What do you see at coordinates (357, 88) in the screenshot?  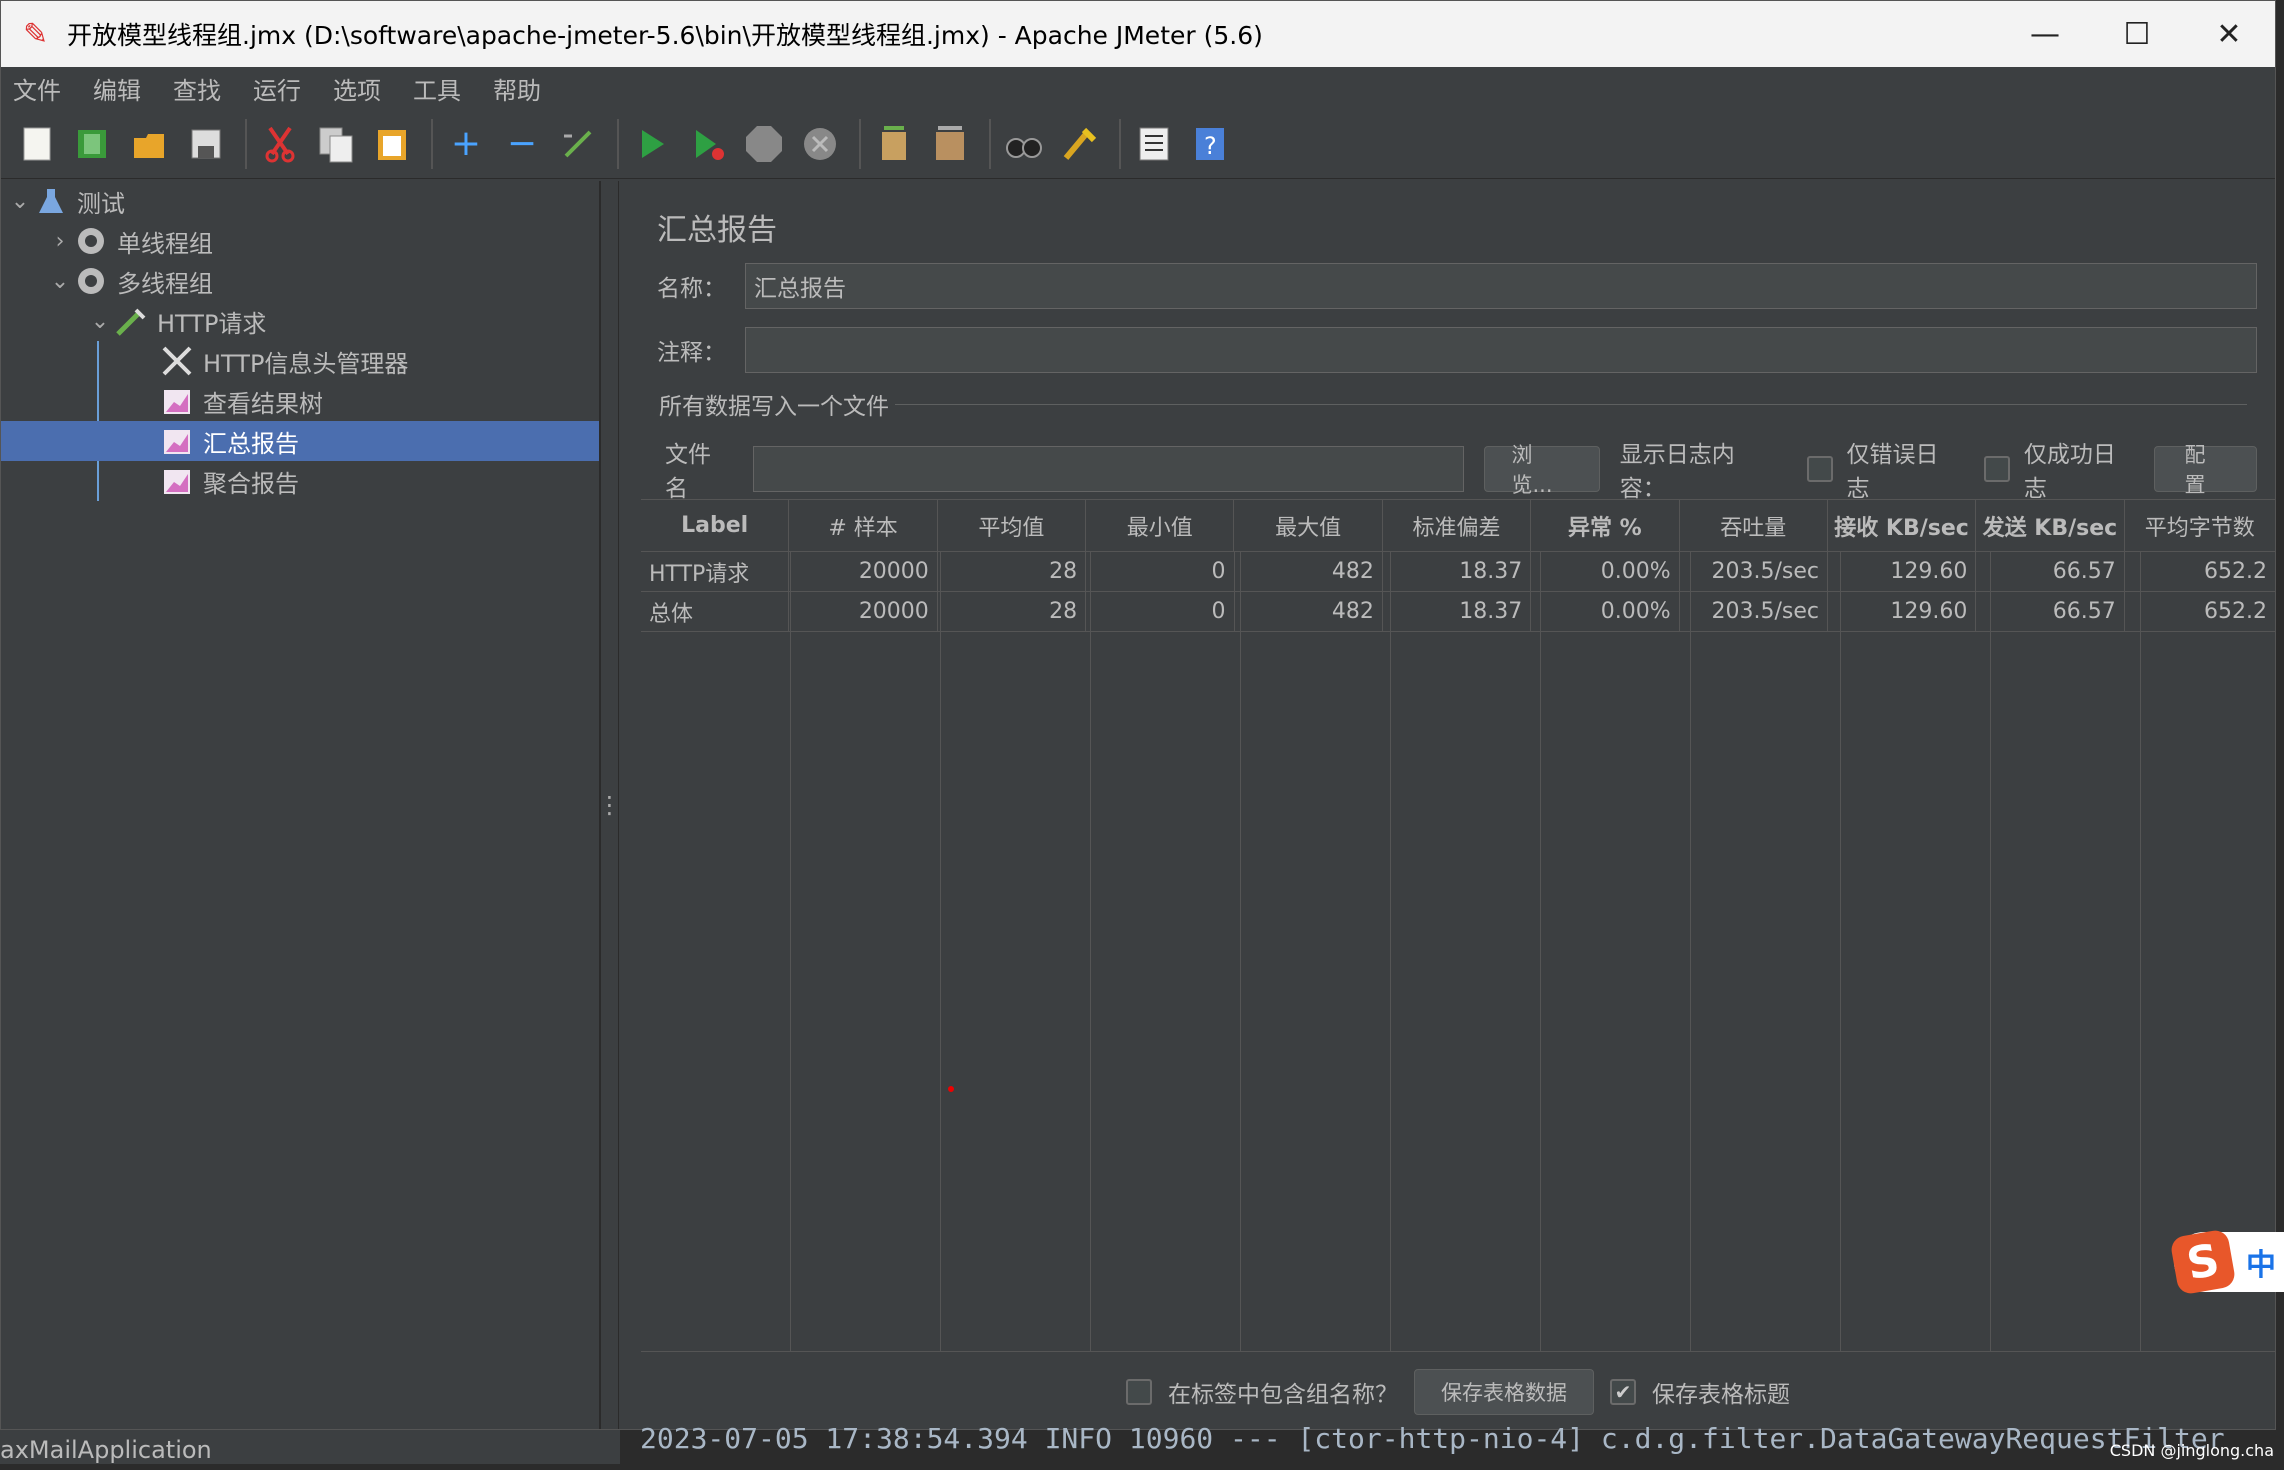 I see `menu-options: 选项` at bounding box center [357, 88].